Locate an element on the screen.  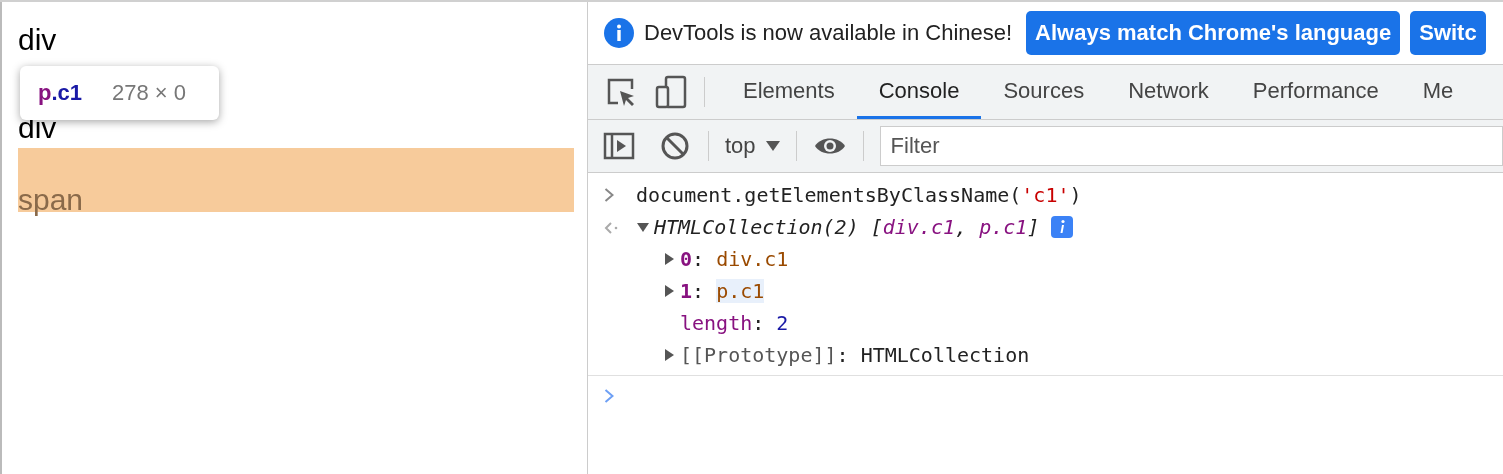
console-command: document.getElementsByClassName('c1') is located at coordinates (859, 195).